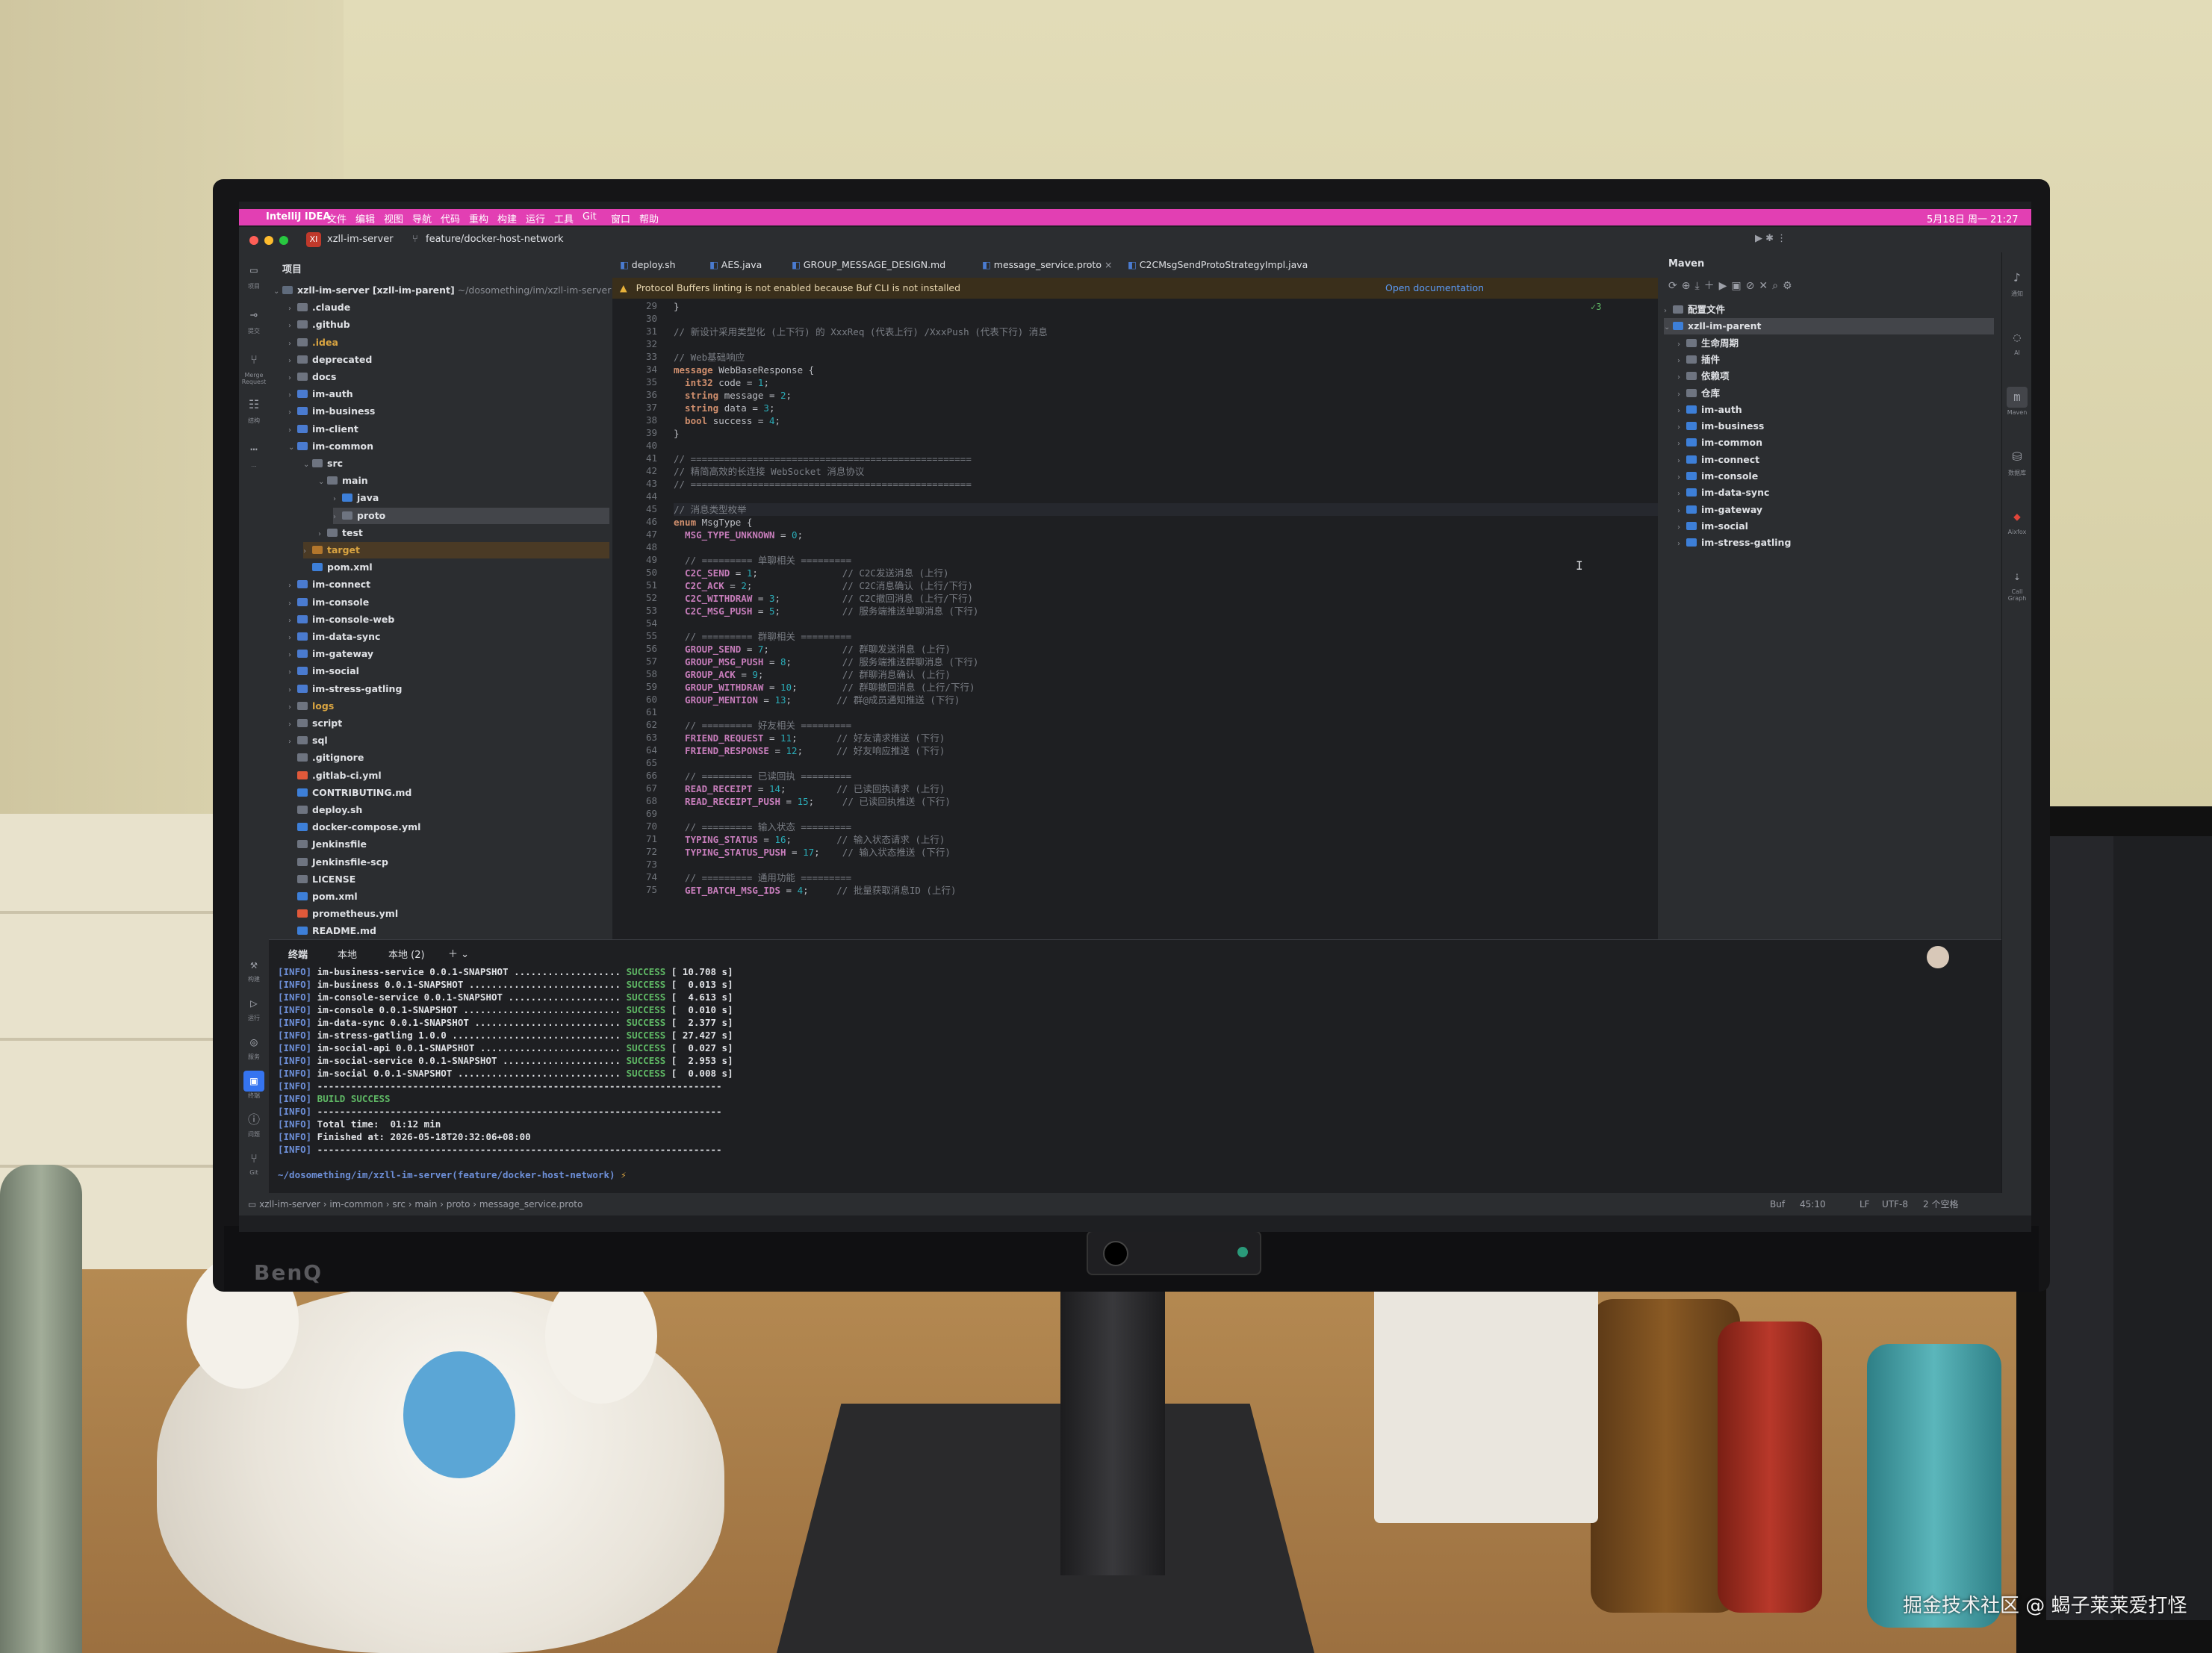  I want to click on mac-menu-item: 帮助, so click(649, 218).